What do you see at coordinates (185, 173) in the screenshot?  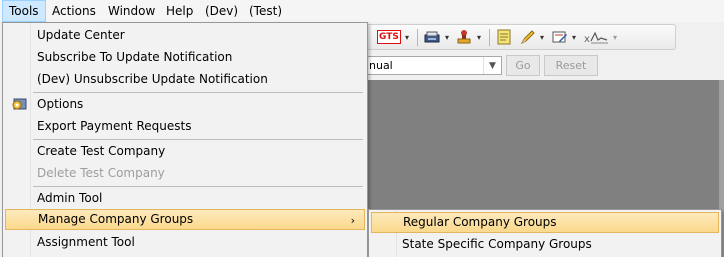 I see `menu-item-delete-test-company: Delete Test Company` at bounding box center [185, 173].